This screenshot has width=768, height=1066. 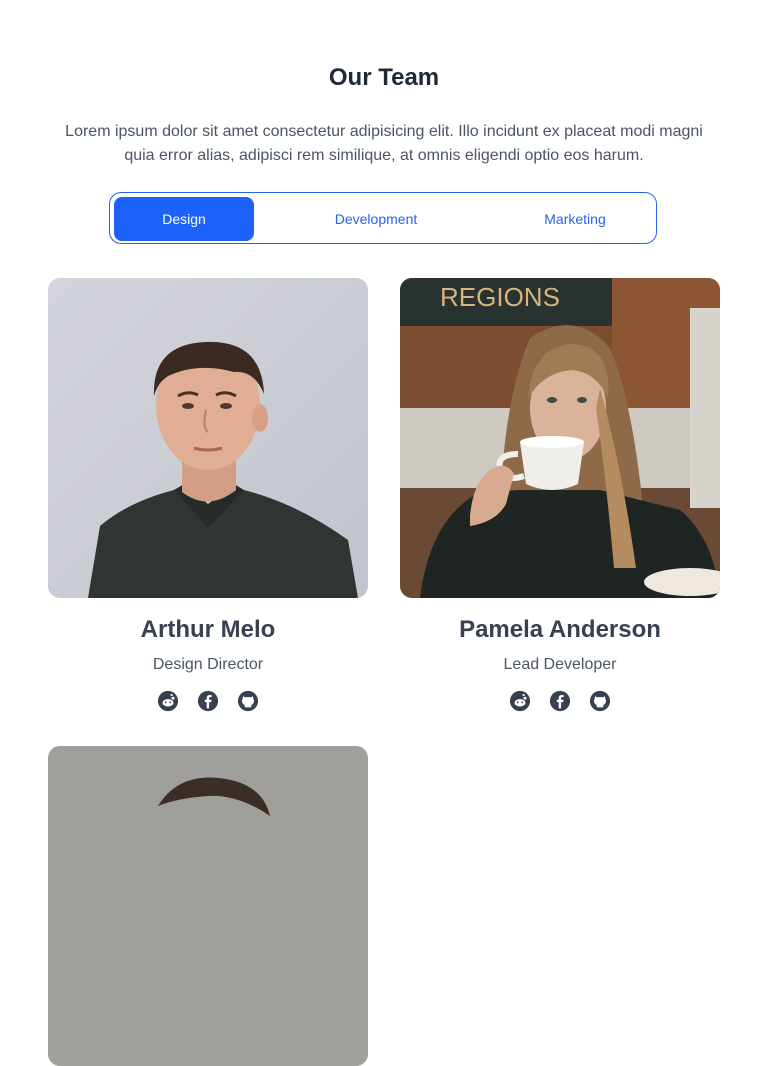 I want to click on tab-marketing: Marketing, so click(x=575, y=219).